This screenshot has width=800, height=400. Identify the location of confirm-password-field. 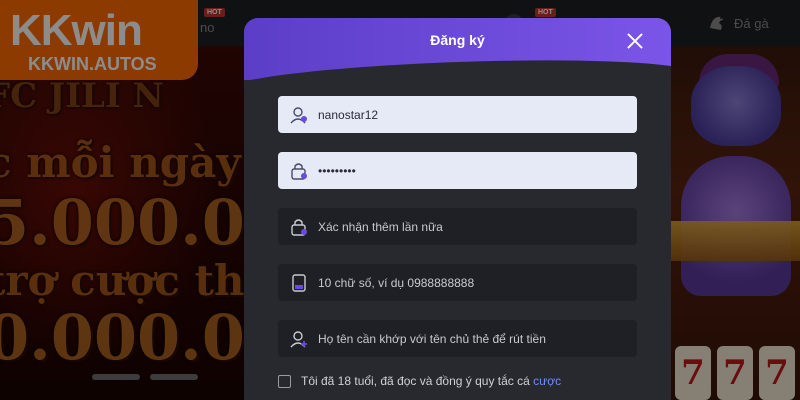
(457, 226).